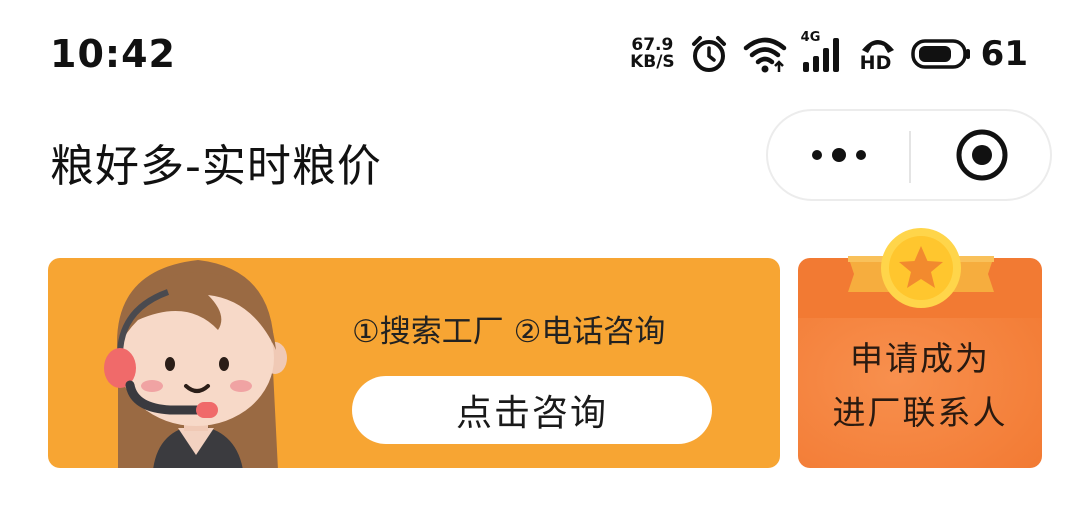 The height and width of the screenshot is (510, 1080). Describe the element at coordinates (652, 62) in the screenshot. I see `network-speed-unit: KB/S` at that location.